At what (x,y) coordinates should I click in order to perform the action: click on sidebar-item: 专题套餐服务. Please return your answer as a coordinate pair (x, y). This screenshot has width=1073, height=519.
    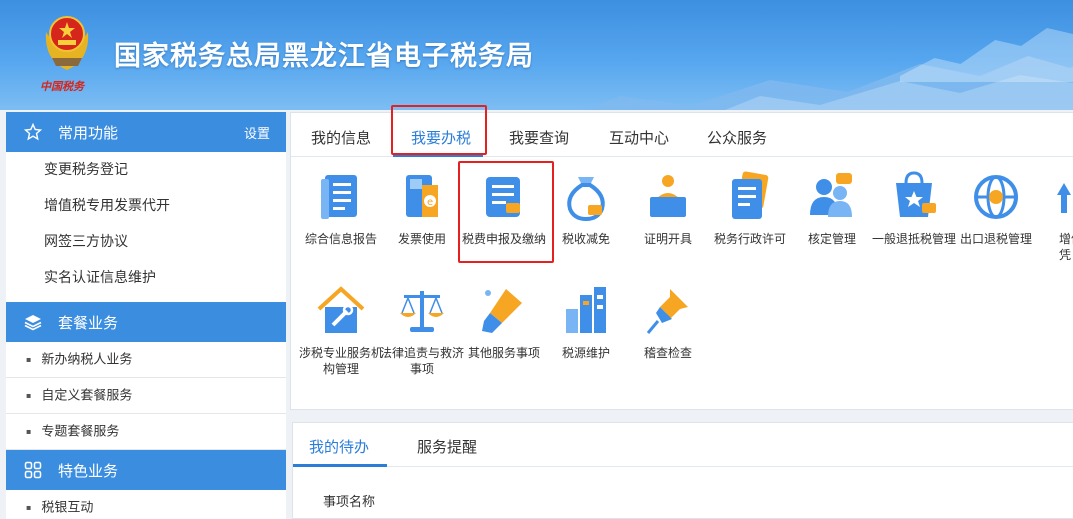
    Looking at the image, I should click on (146, 432).